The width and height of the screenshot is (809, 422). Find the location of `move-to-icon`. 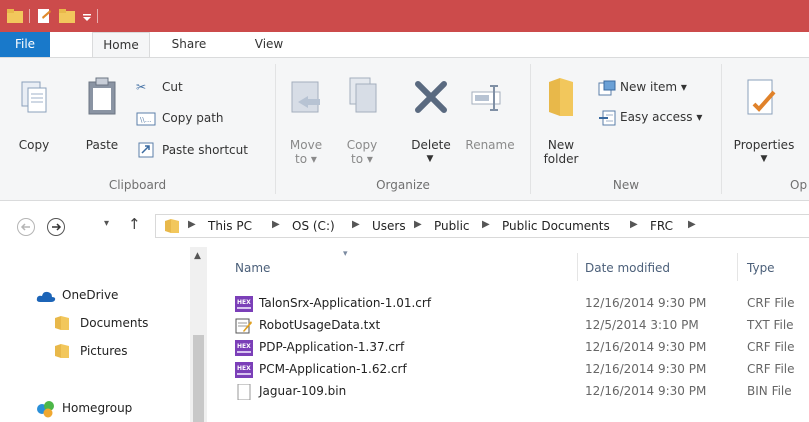

move-to-icon is located at coordinates (305, 97).